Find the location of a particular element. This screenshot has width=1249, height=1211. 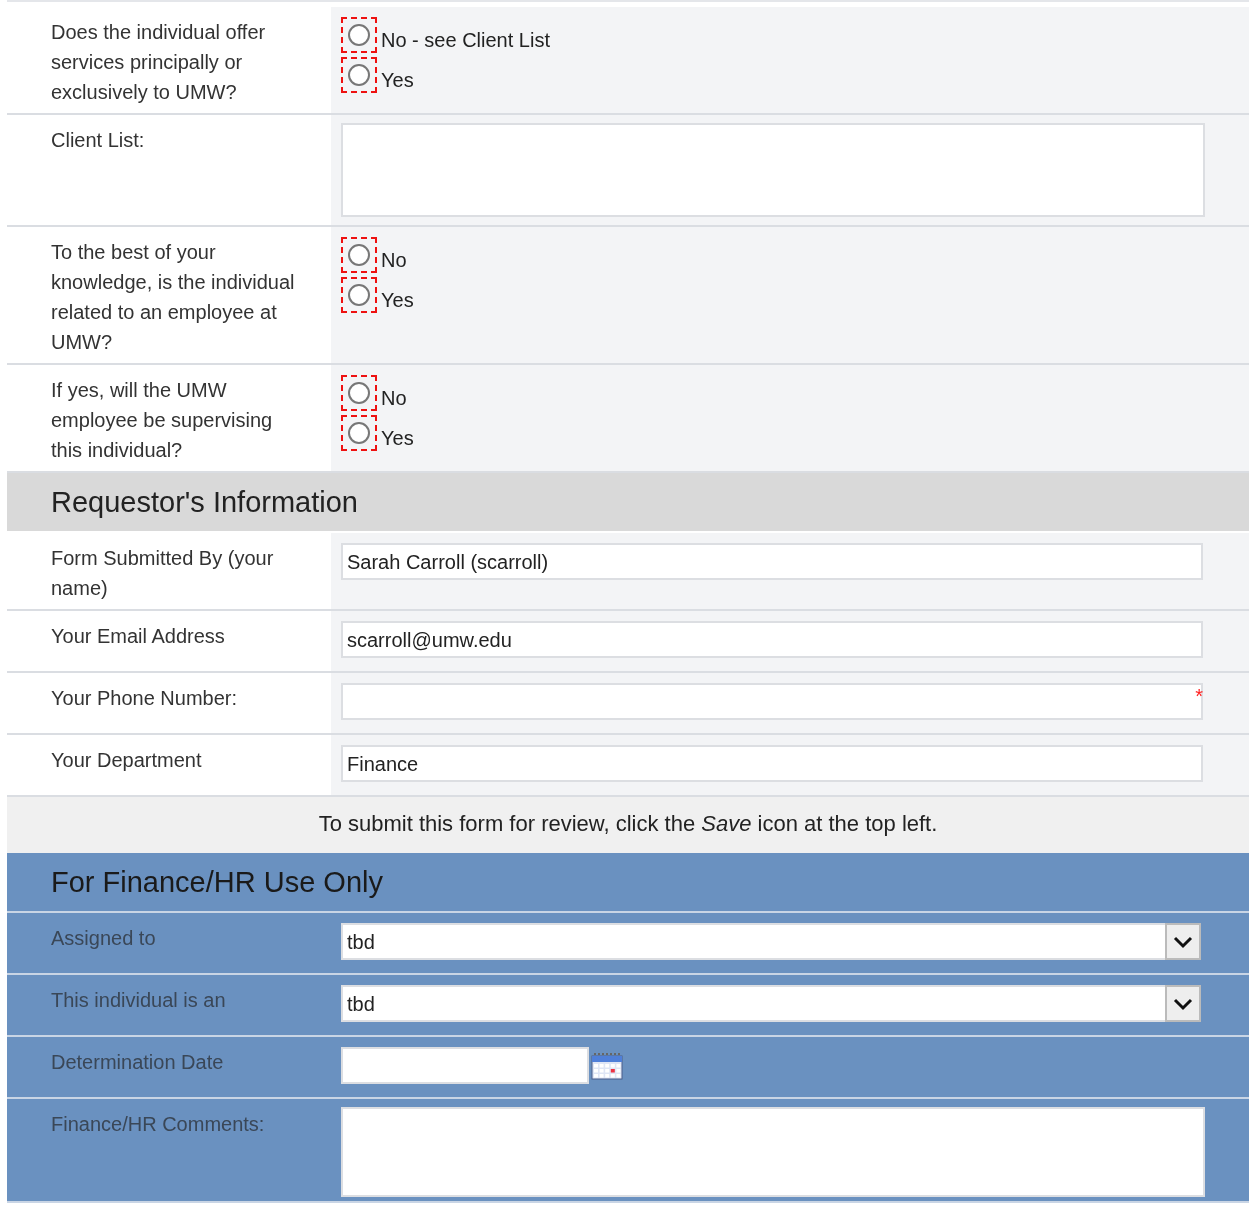

field-label: To the best of your knowledge, is the individual related to an employee at UMW? is located at coordinates (173, 297).